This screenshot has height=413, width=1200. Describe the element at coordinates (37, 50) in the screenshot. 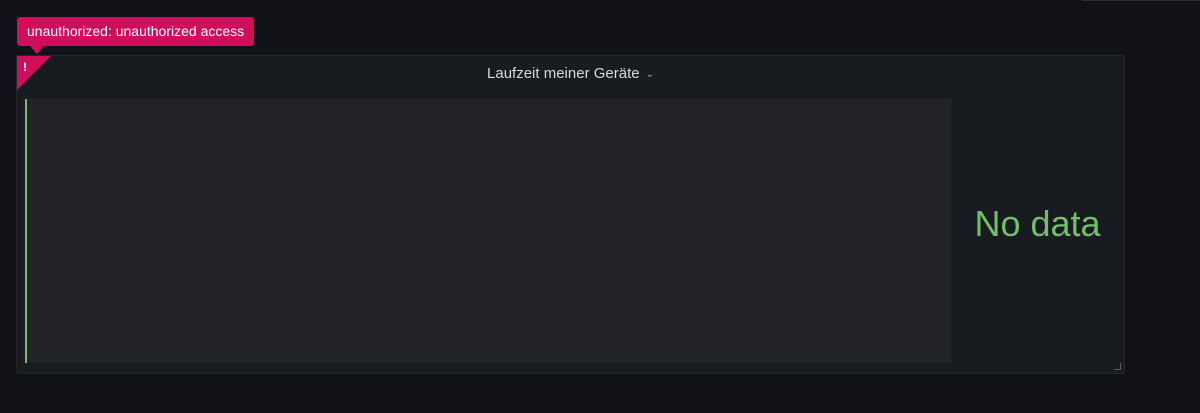

I see `error-tooltip-arrow` at that location.